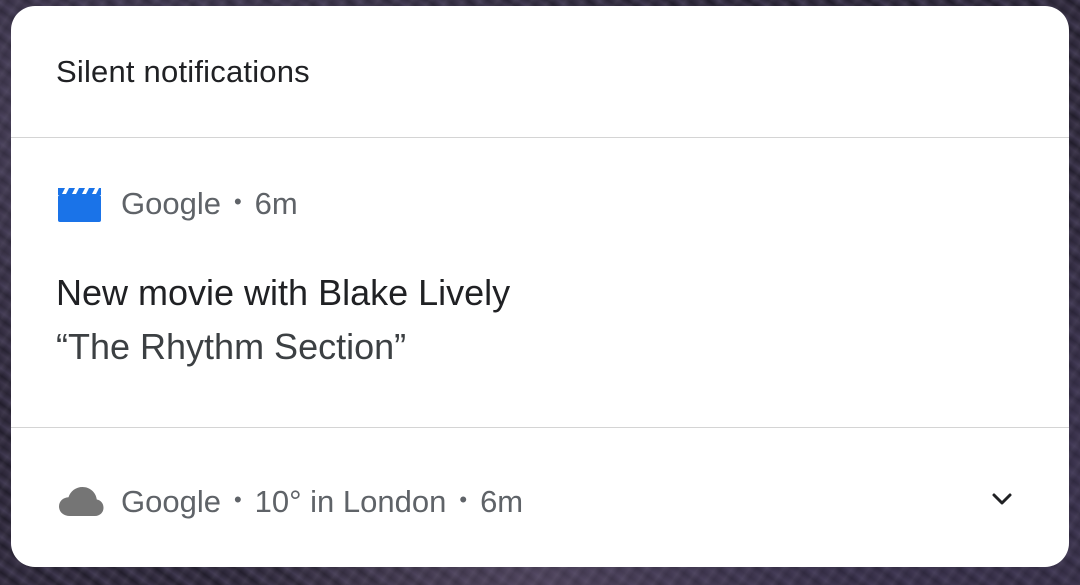 The image size is (1080, 585). I want to click on notification-header: Google • 6m, so click(178, 204).